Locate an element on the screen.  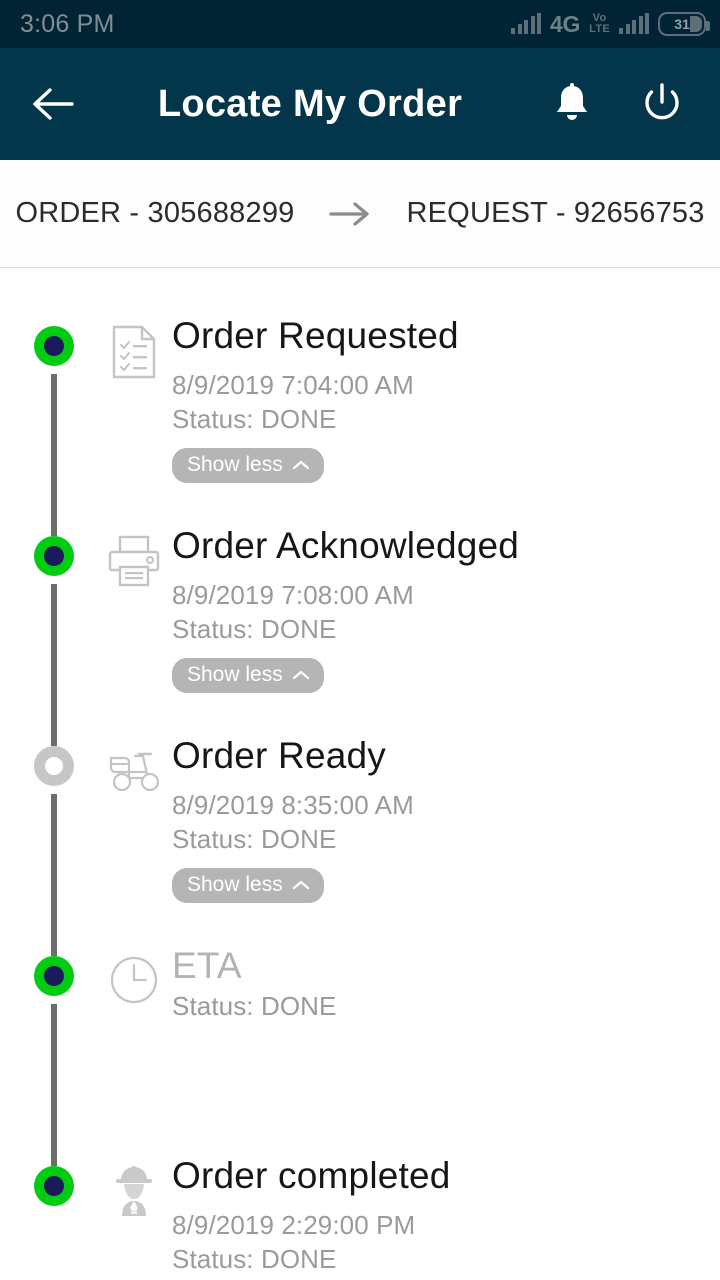
document-checklist-icon is located at coordinates (134, 352).